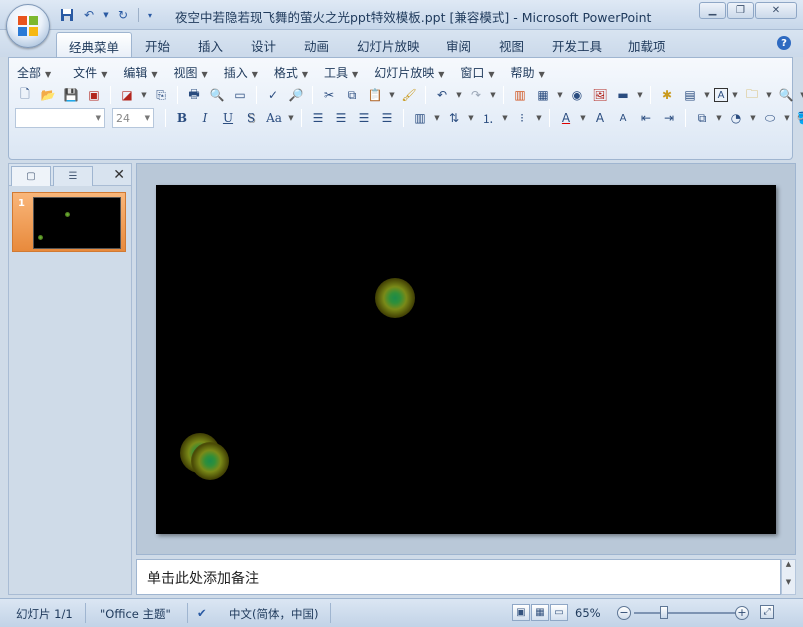 The width and height of the screenshot is (803, 627). I want to click on italic-button: I, so click(205, 118).